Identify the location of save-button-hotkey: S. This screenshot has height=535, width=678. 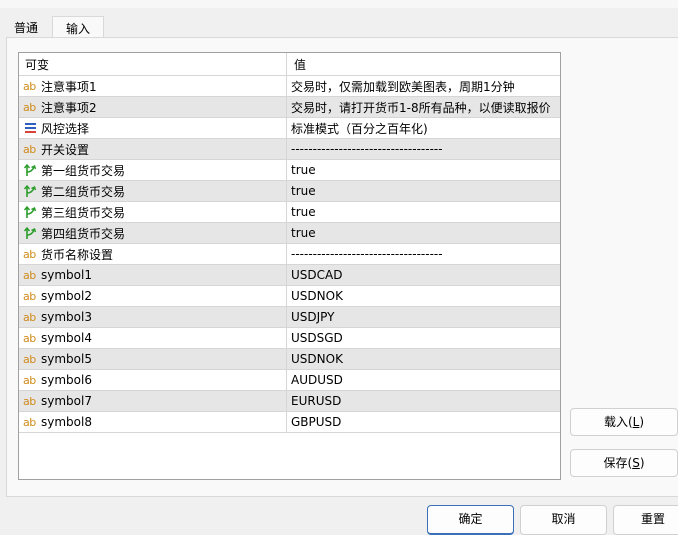
(636, 463).